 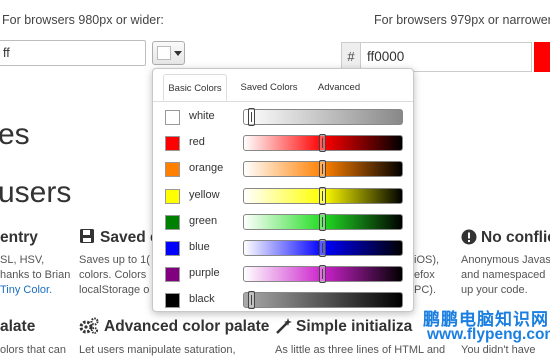 What do you see at coordinates (386, 56) in the screenshot?
I see `color-input-value-narrow: ff0000` at bounding box center [386, 56].